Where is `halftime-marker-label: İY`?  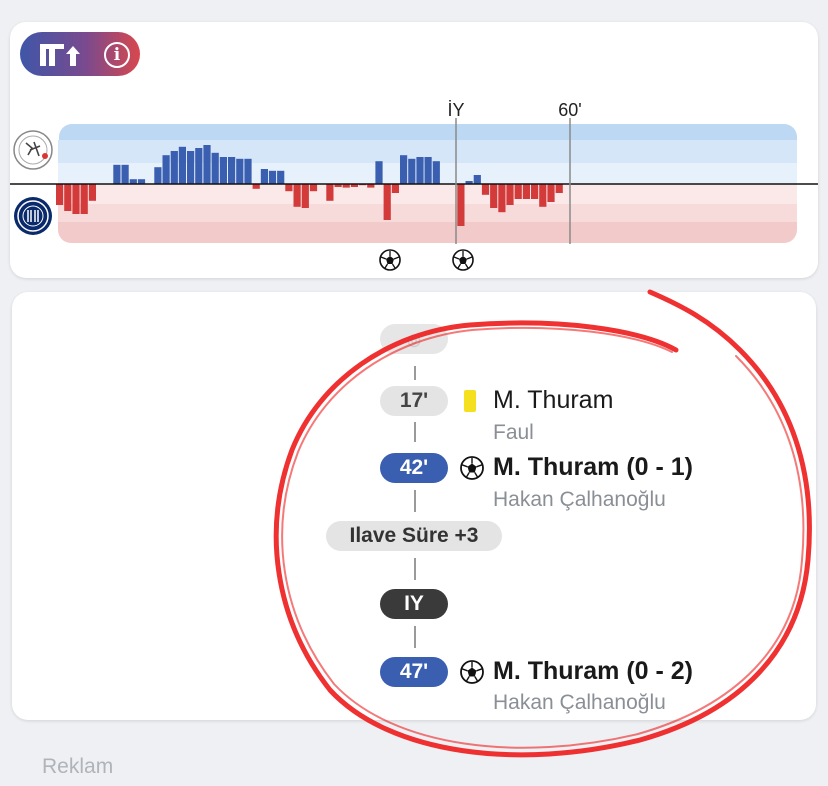 halftime-marker-label: İY is located at coordinates (455, 110).